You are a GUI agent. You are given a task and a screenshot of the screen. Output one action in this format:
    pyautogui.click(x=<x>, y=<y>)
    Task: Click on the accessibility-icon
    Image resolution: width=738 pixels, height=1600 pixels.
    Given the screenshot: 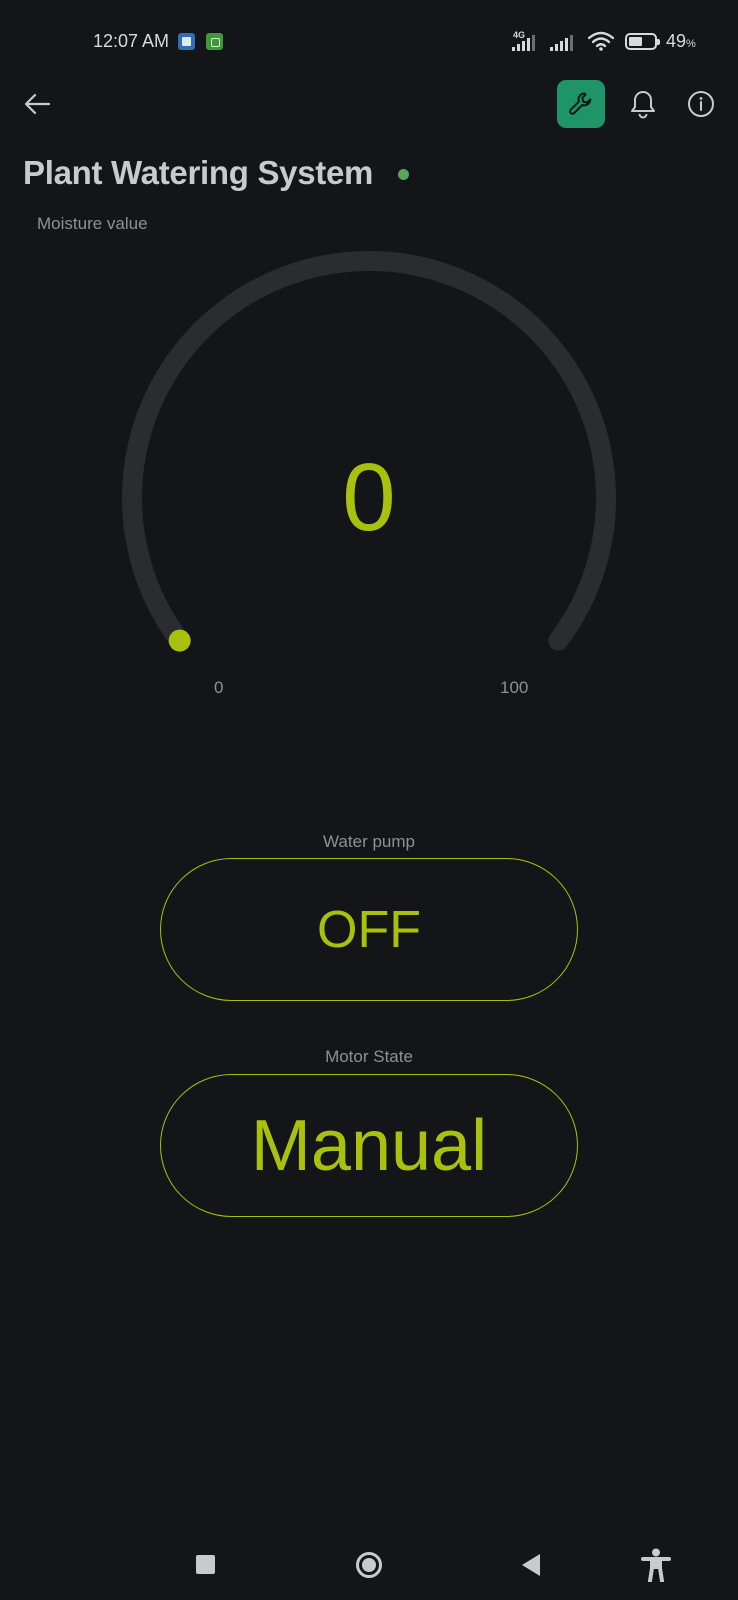 What is the action you would take?
    pyautogui.click(x=656, y=1565)
    